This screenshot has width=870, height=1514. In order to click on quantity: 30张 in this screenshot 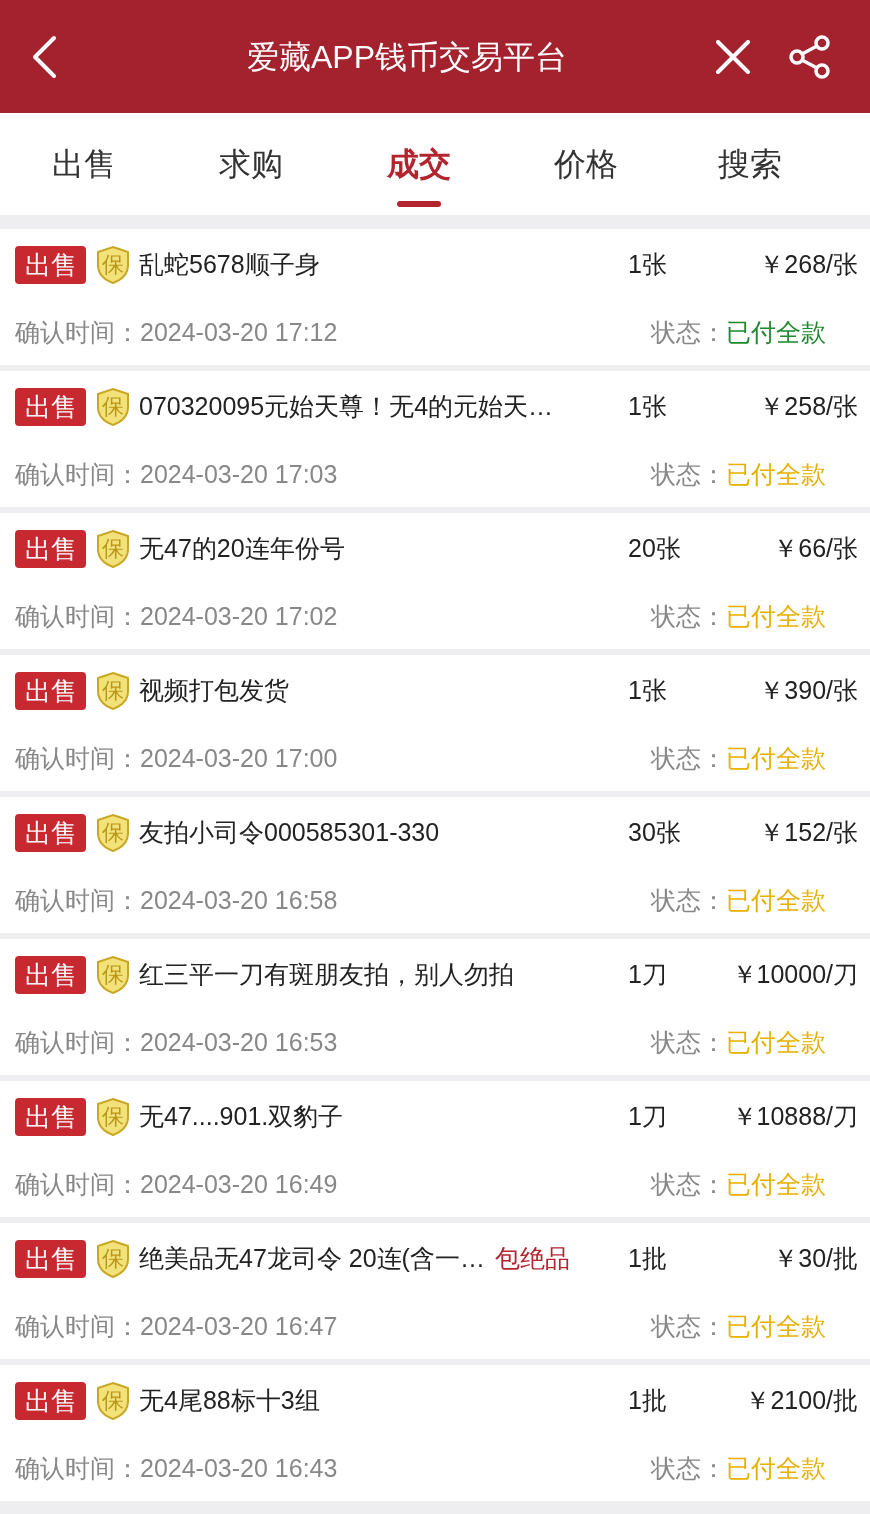, I will do `click(655, 833)`.